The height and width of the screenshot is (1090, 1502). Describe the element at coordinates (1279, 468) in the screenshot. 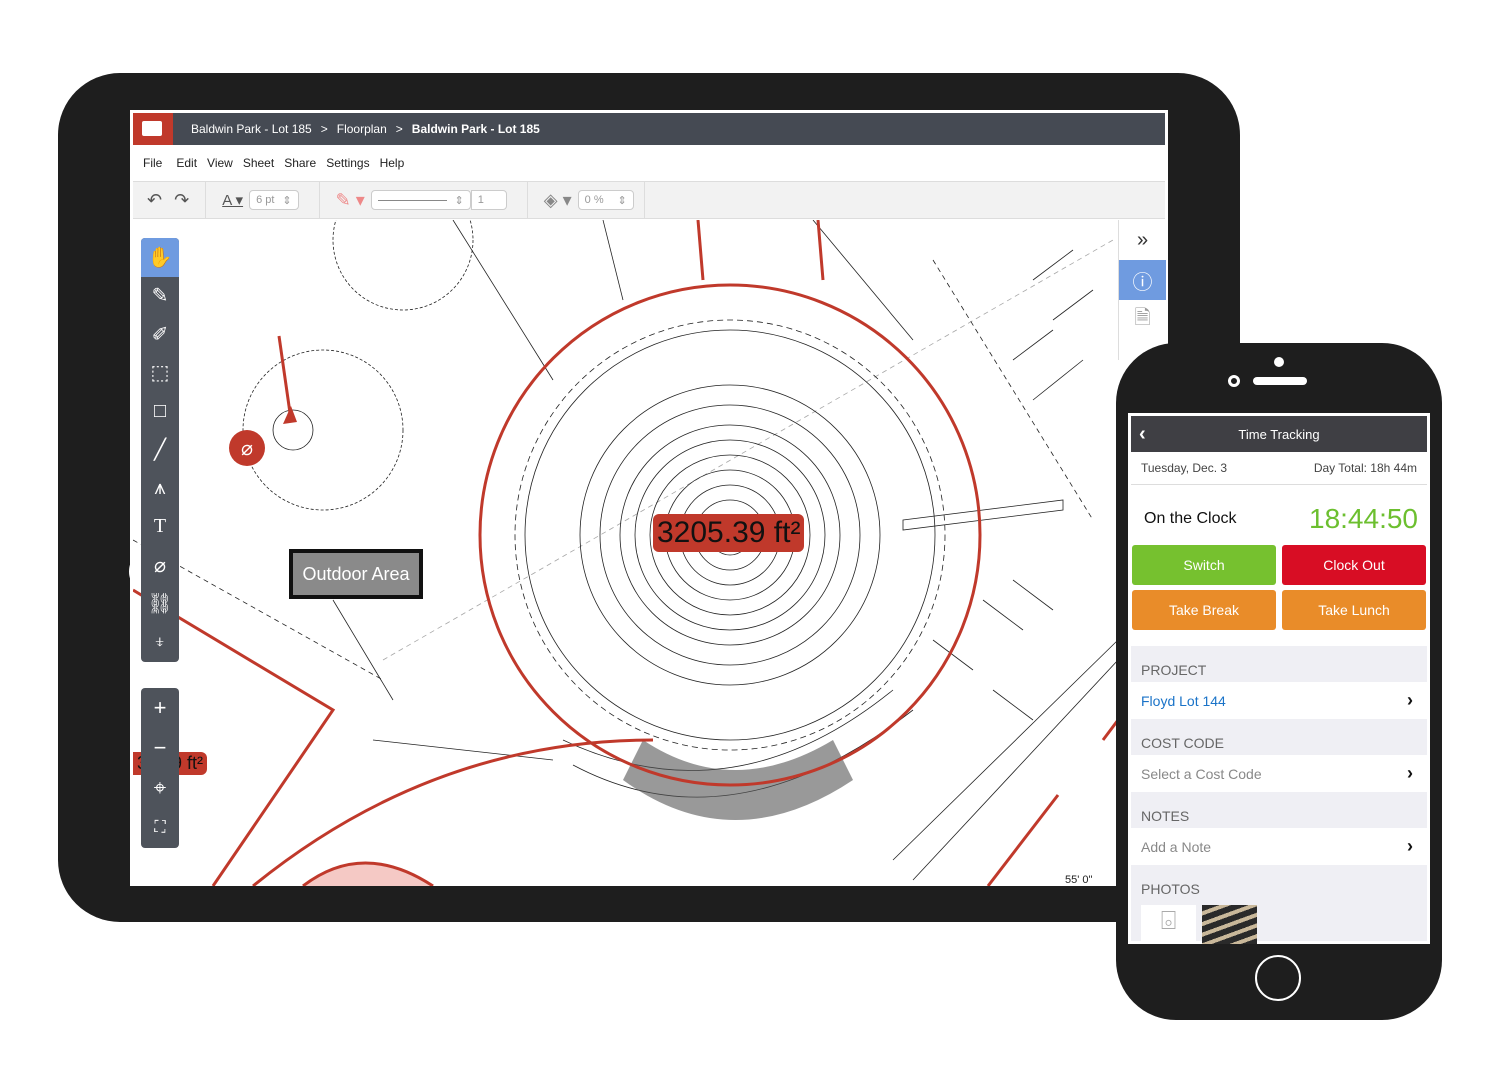

I see `date-row: Tuesday, Dec. 3 Day Total: 18h 44m` at that location.